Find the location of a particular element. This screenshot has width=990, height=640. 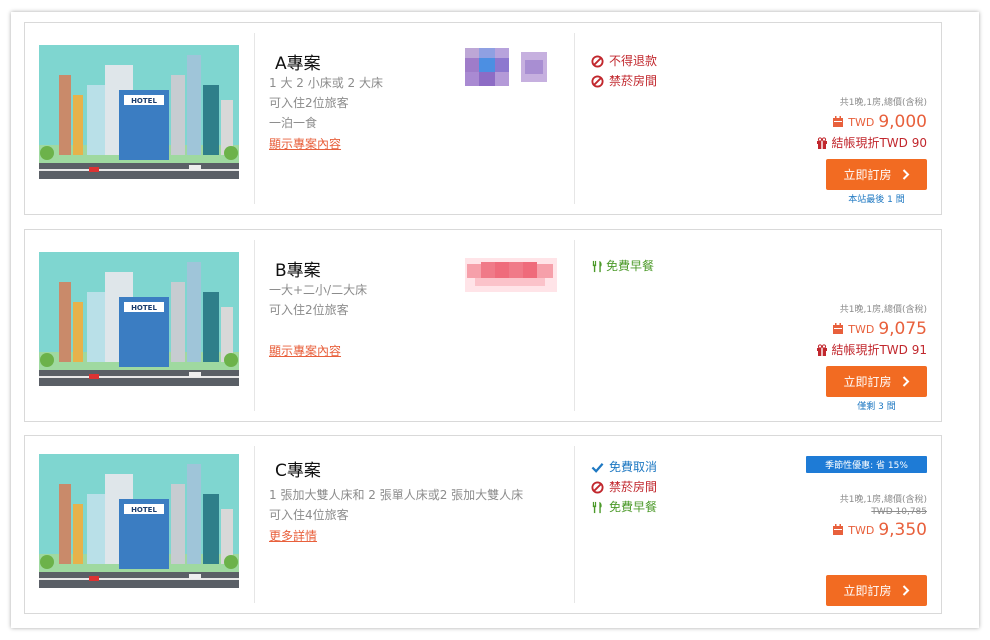

plan-features: 免費早餐 is located at coordinates (622, 266).